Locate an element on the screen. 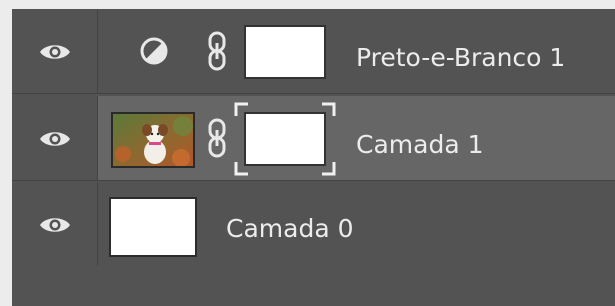 The height and width of the screenshot is (306, 615). layer-name: Camada 0 is located at coordinates (290, 229).